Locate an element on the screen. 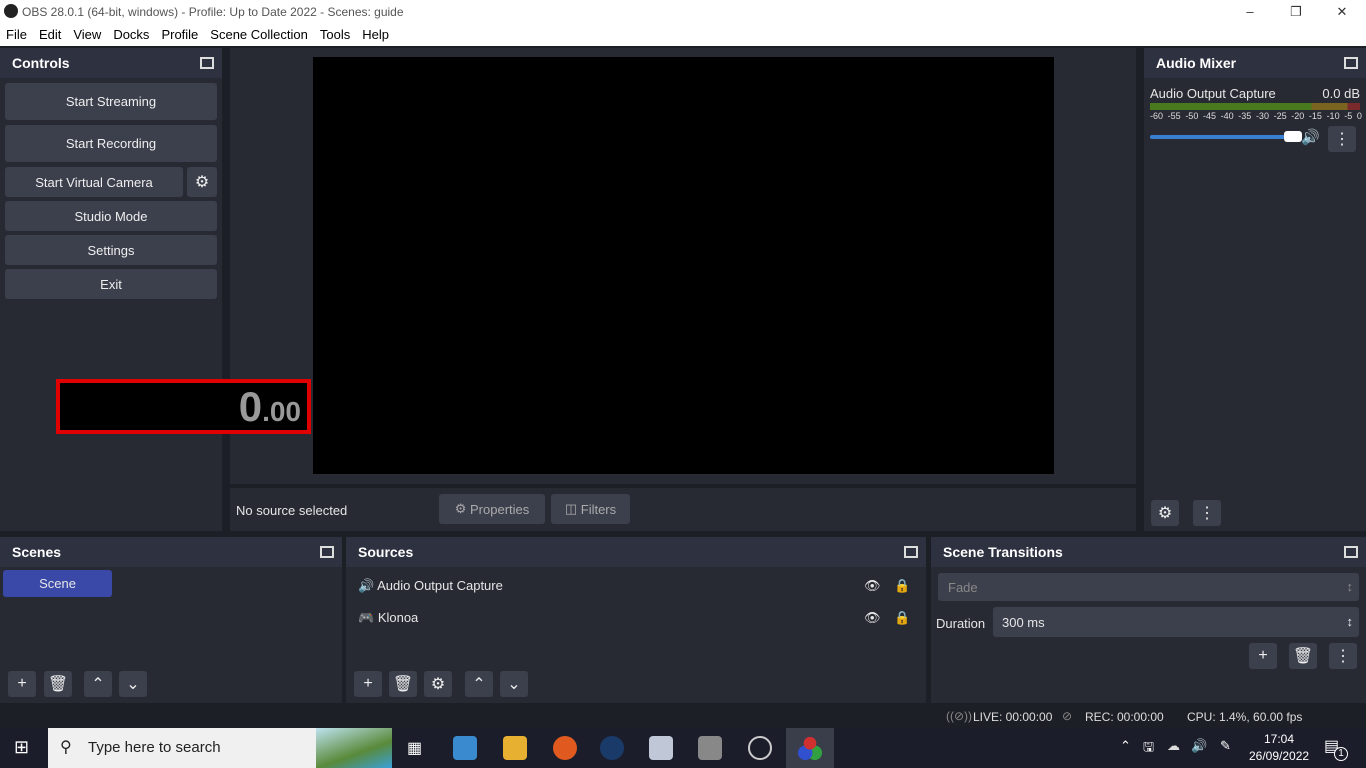 Image resolution: width=1366 pixels, height=768 pixels. meter-tick: -20 is located at coordinates (1298, 116).